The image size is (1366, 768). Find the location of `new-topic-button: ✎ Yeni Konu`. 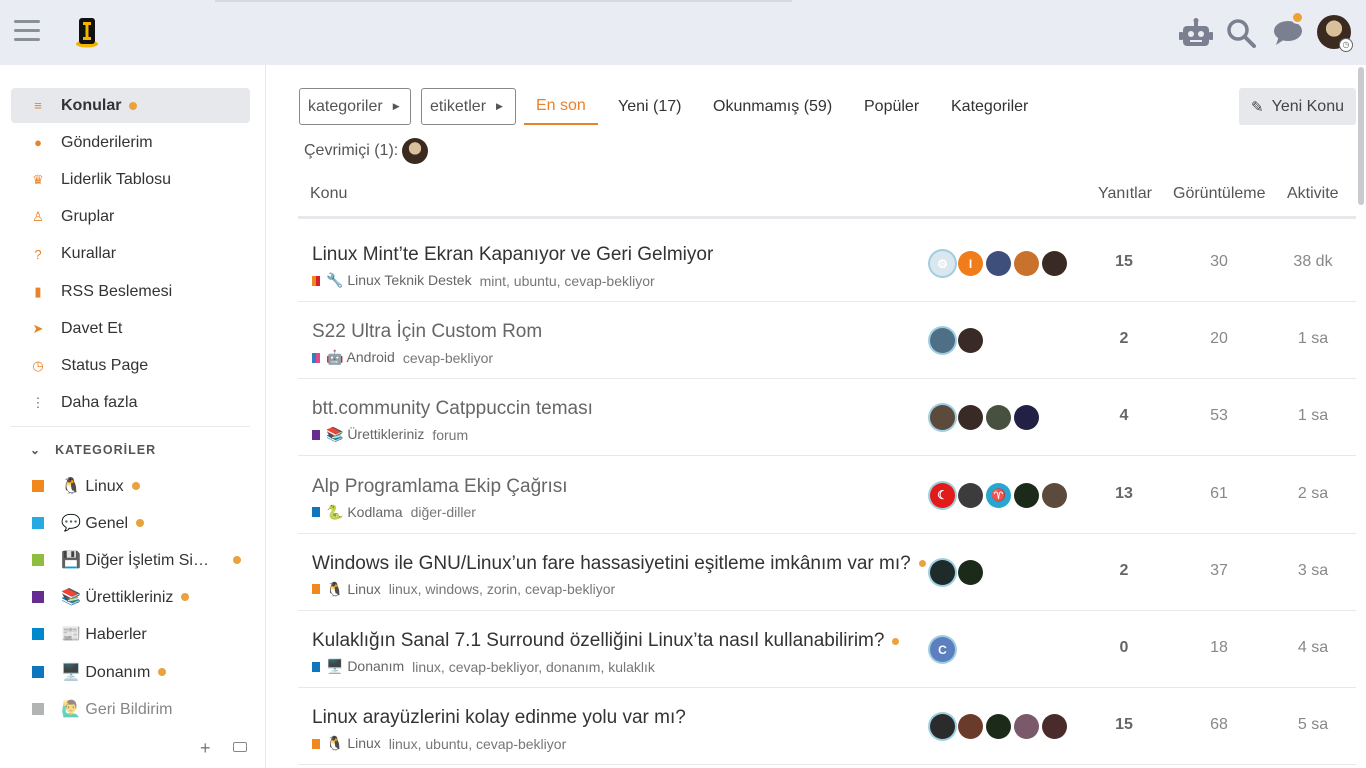

new-topic-button: ✎ Yeni Konu is located at coordinates (1297, 106).